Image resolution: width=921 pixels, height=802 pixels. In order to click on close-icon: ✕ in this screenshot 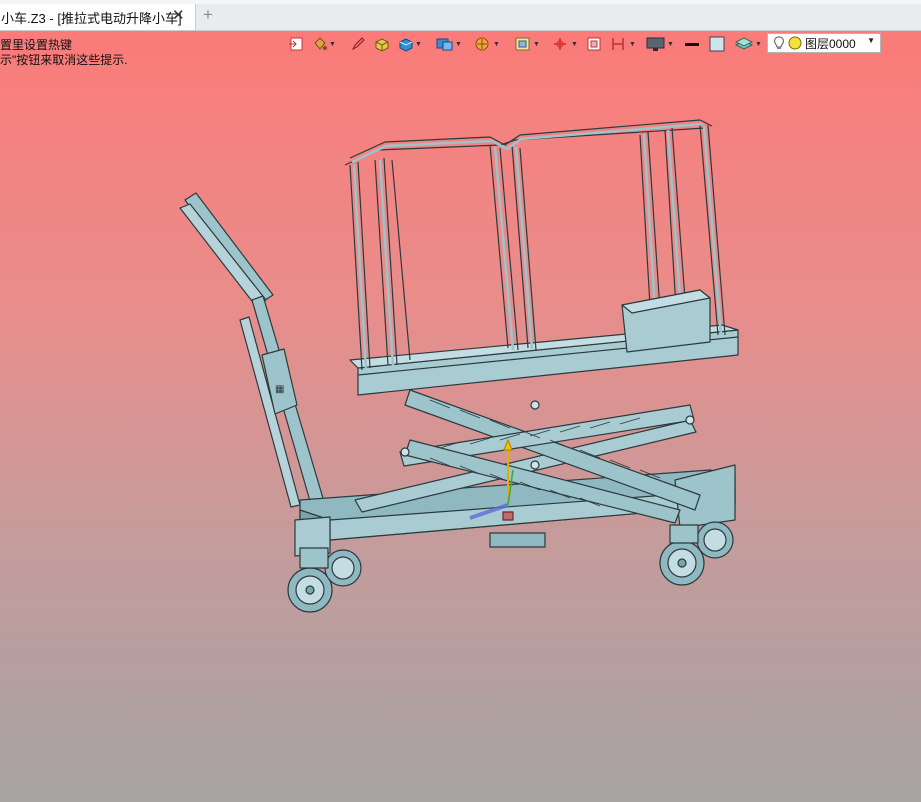, I will do `click(178, 16)`.